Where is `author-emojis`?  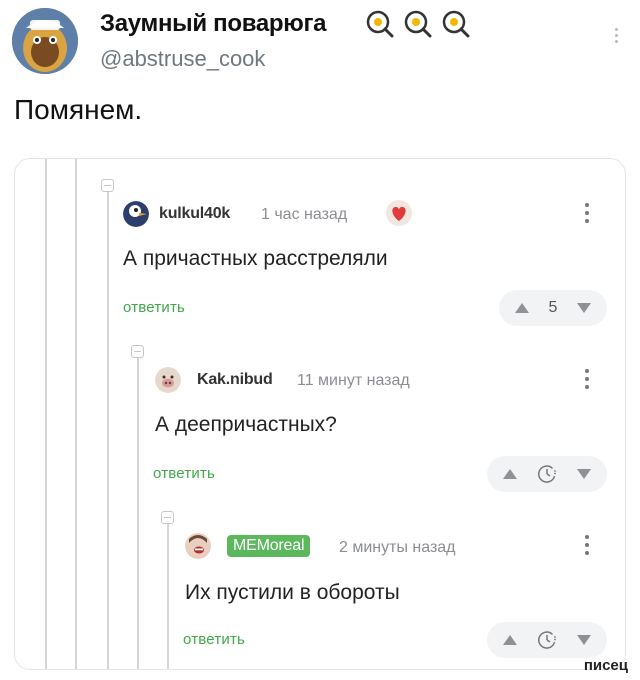 author-emojis is located at coordinates (418, 24).